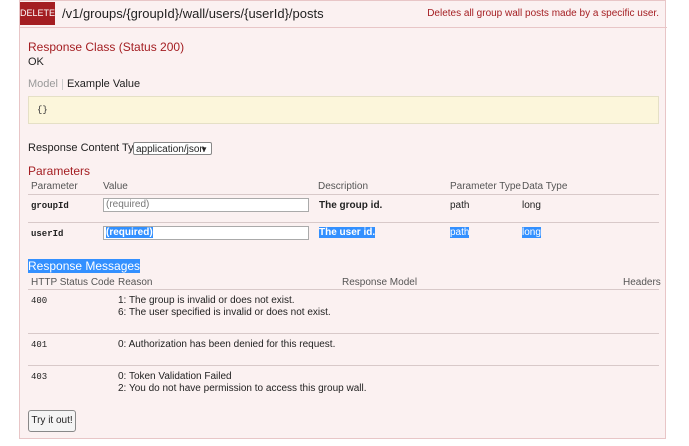  I want to click on userid-input-placeholder: (required), so click(129, 232).